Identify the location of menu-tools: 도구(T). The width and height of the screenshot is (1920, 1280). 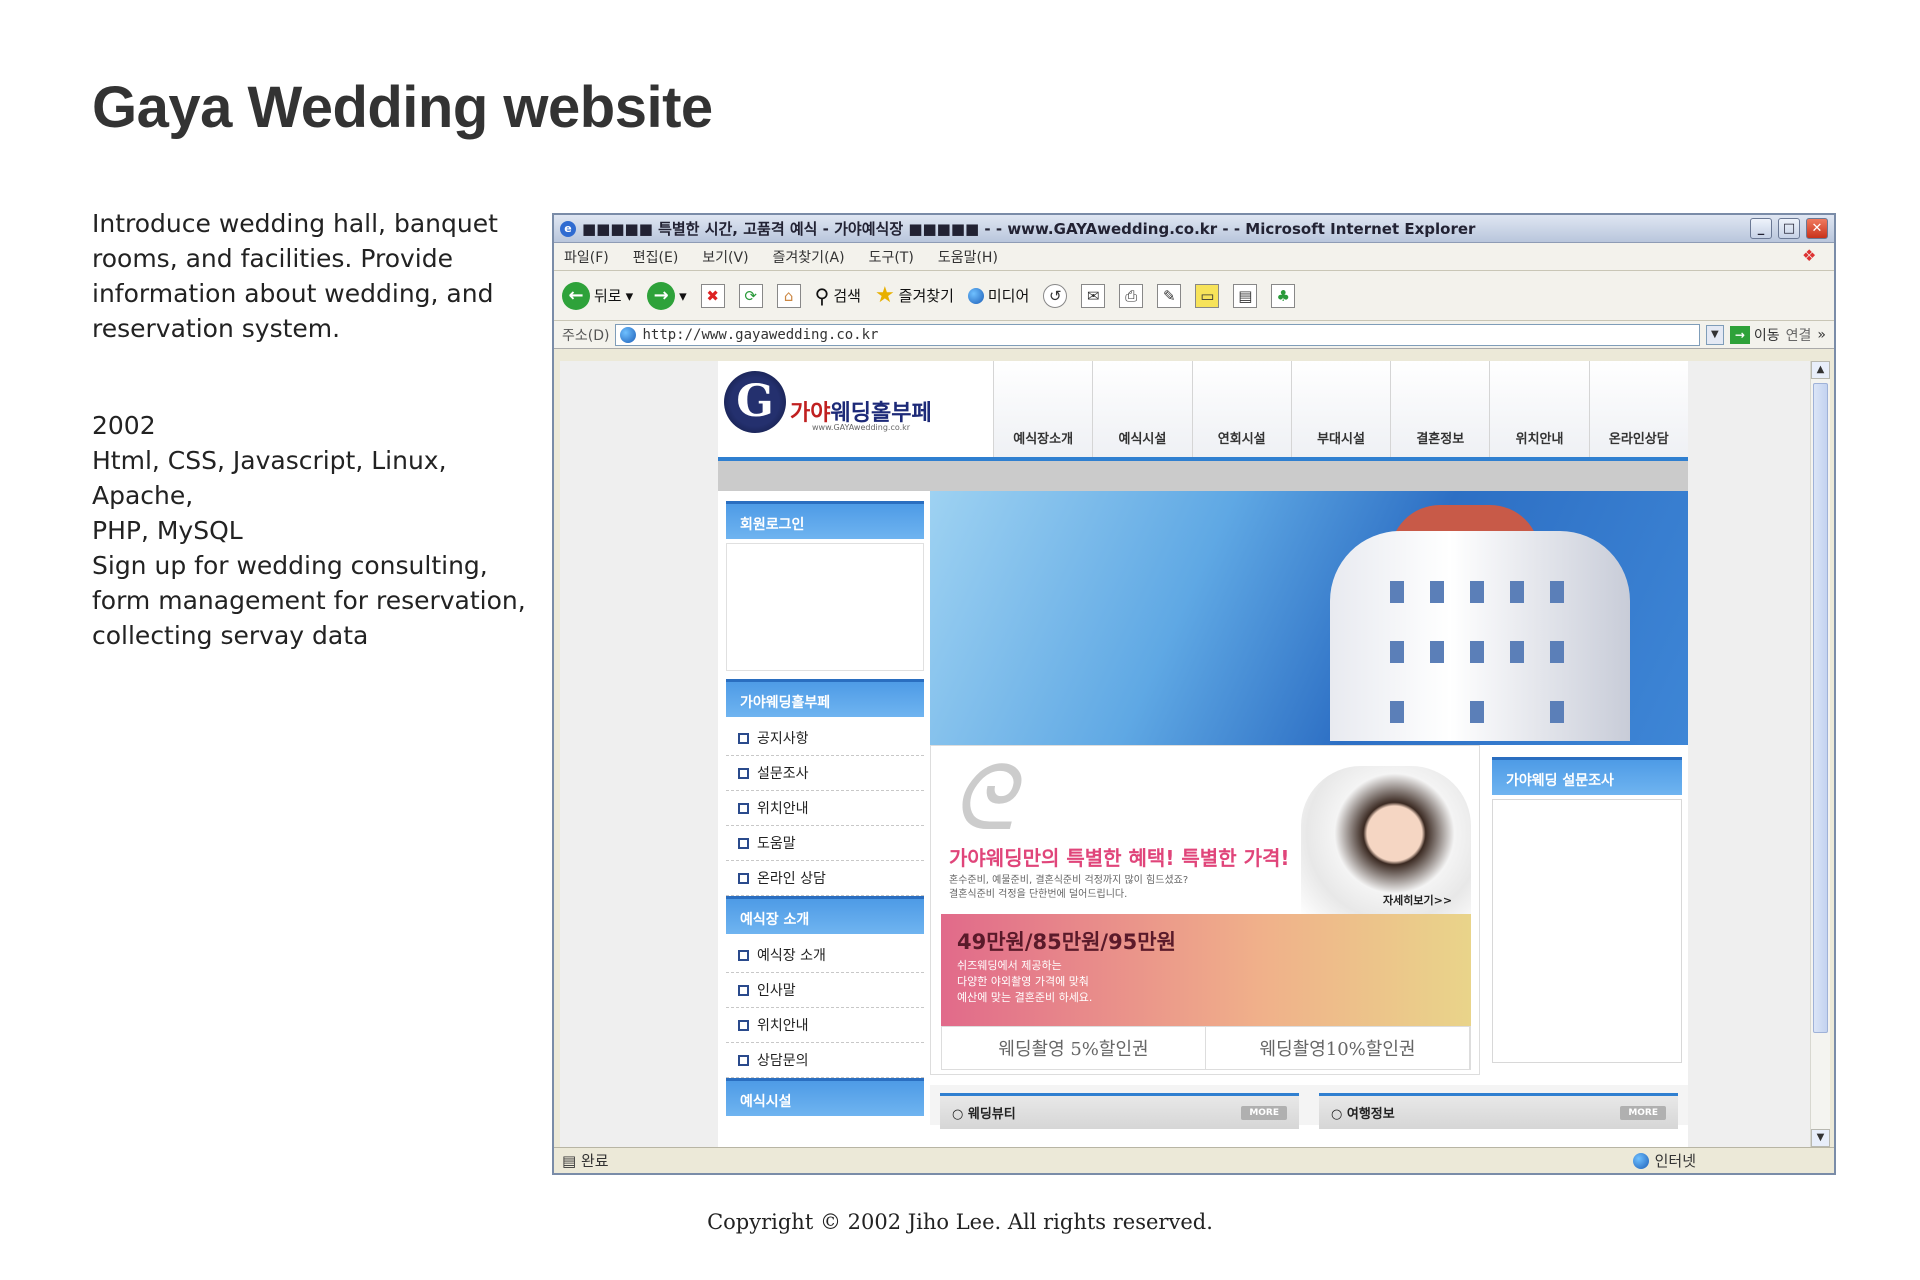
(891, 257).